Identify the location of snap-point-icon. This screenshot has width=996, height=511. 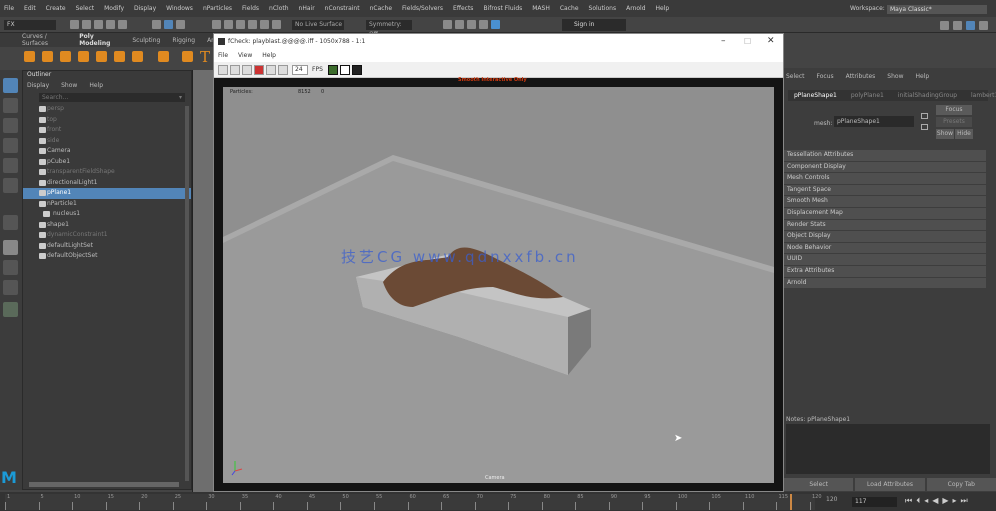
(240, 24).